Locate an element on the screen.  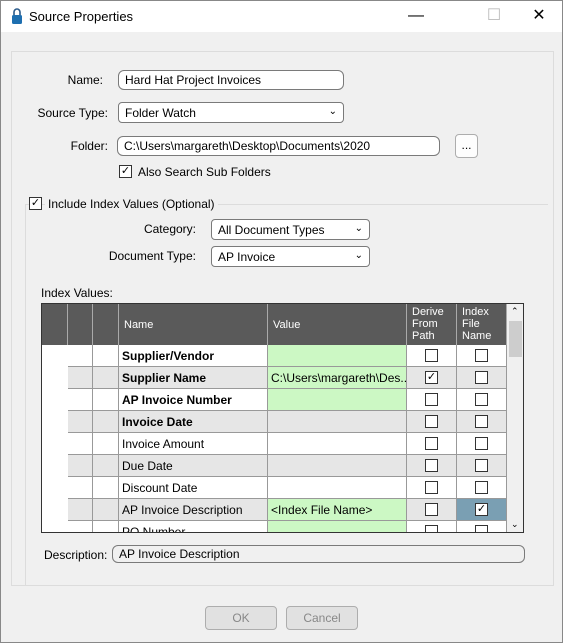
source-type-select: Folder Watch ⌄ is located at coordinates (231, 112).